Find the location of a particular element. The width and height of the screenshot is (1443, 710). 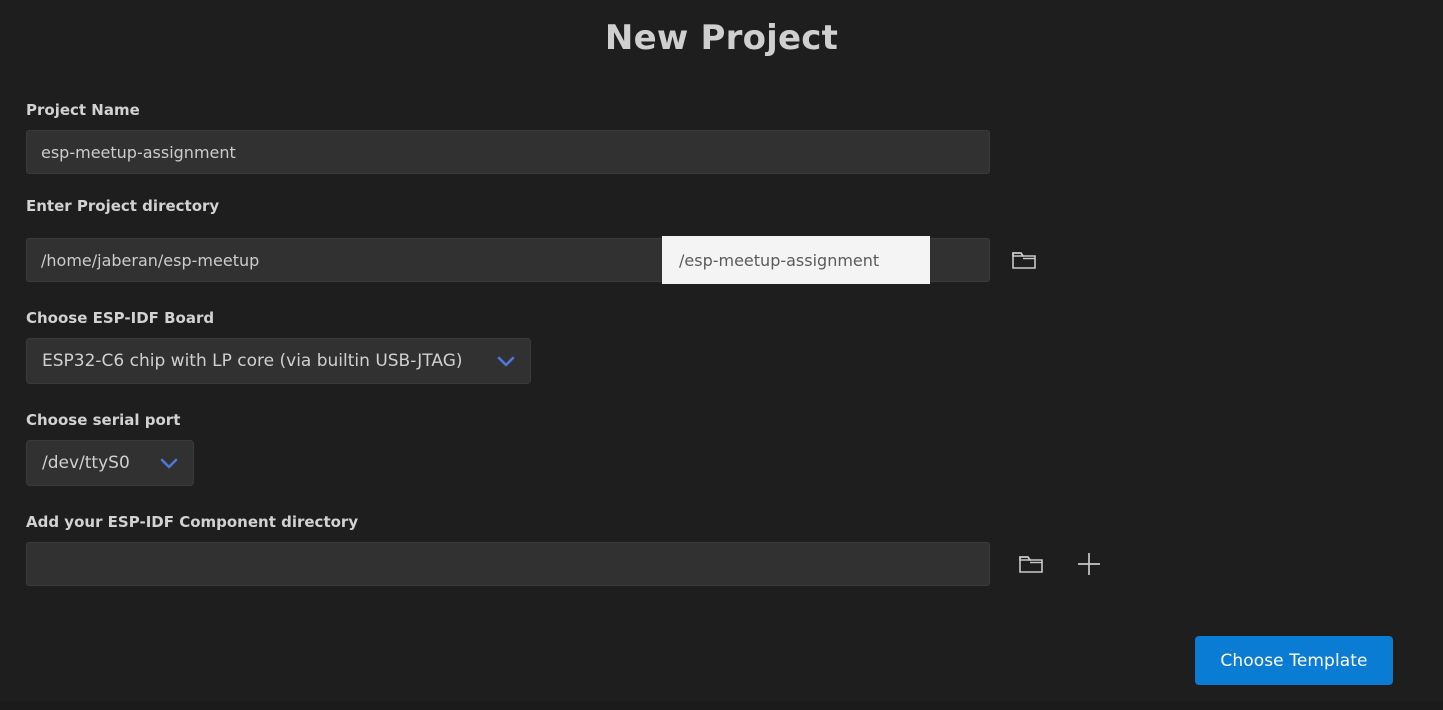

choose-template-button: Choose Template is located at coordinates (1294, 660).